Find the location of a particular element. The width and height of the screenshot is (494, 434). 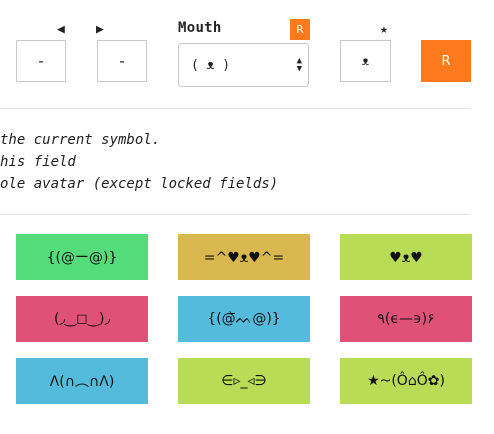

preset-tile: ♥ᴥ♥ is located at coordinates (406, 257).